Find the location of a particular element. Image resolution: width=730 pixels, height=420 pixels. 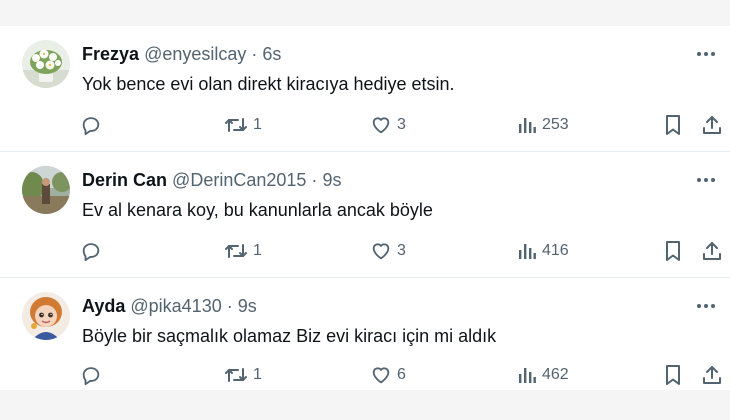

tweet-header: Frezya @enyesilcay · 6s is located at coordinates (181, 54).